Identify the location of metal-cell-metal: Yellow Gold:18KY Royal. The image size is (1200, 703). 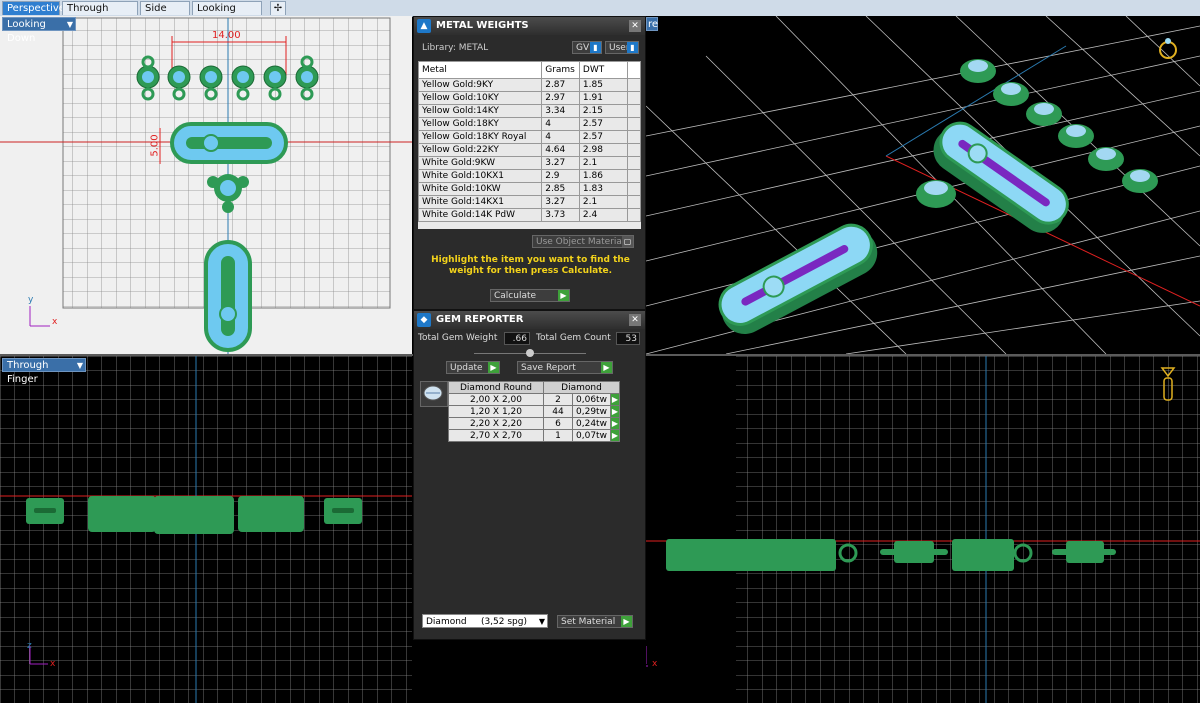
(480, 137).